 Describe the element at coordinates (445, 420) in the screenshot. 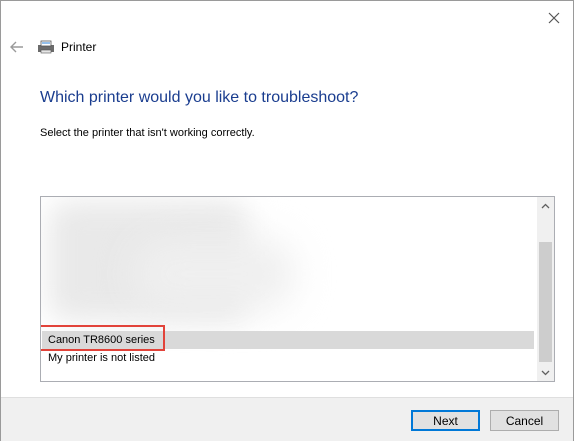

I see `next-button: Next` at that location.